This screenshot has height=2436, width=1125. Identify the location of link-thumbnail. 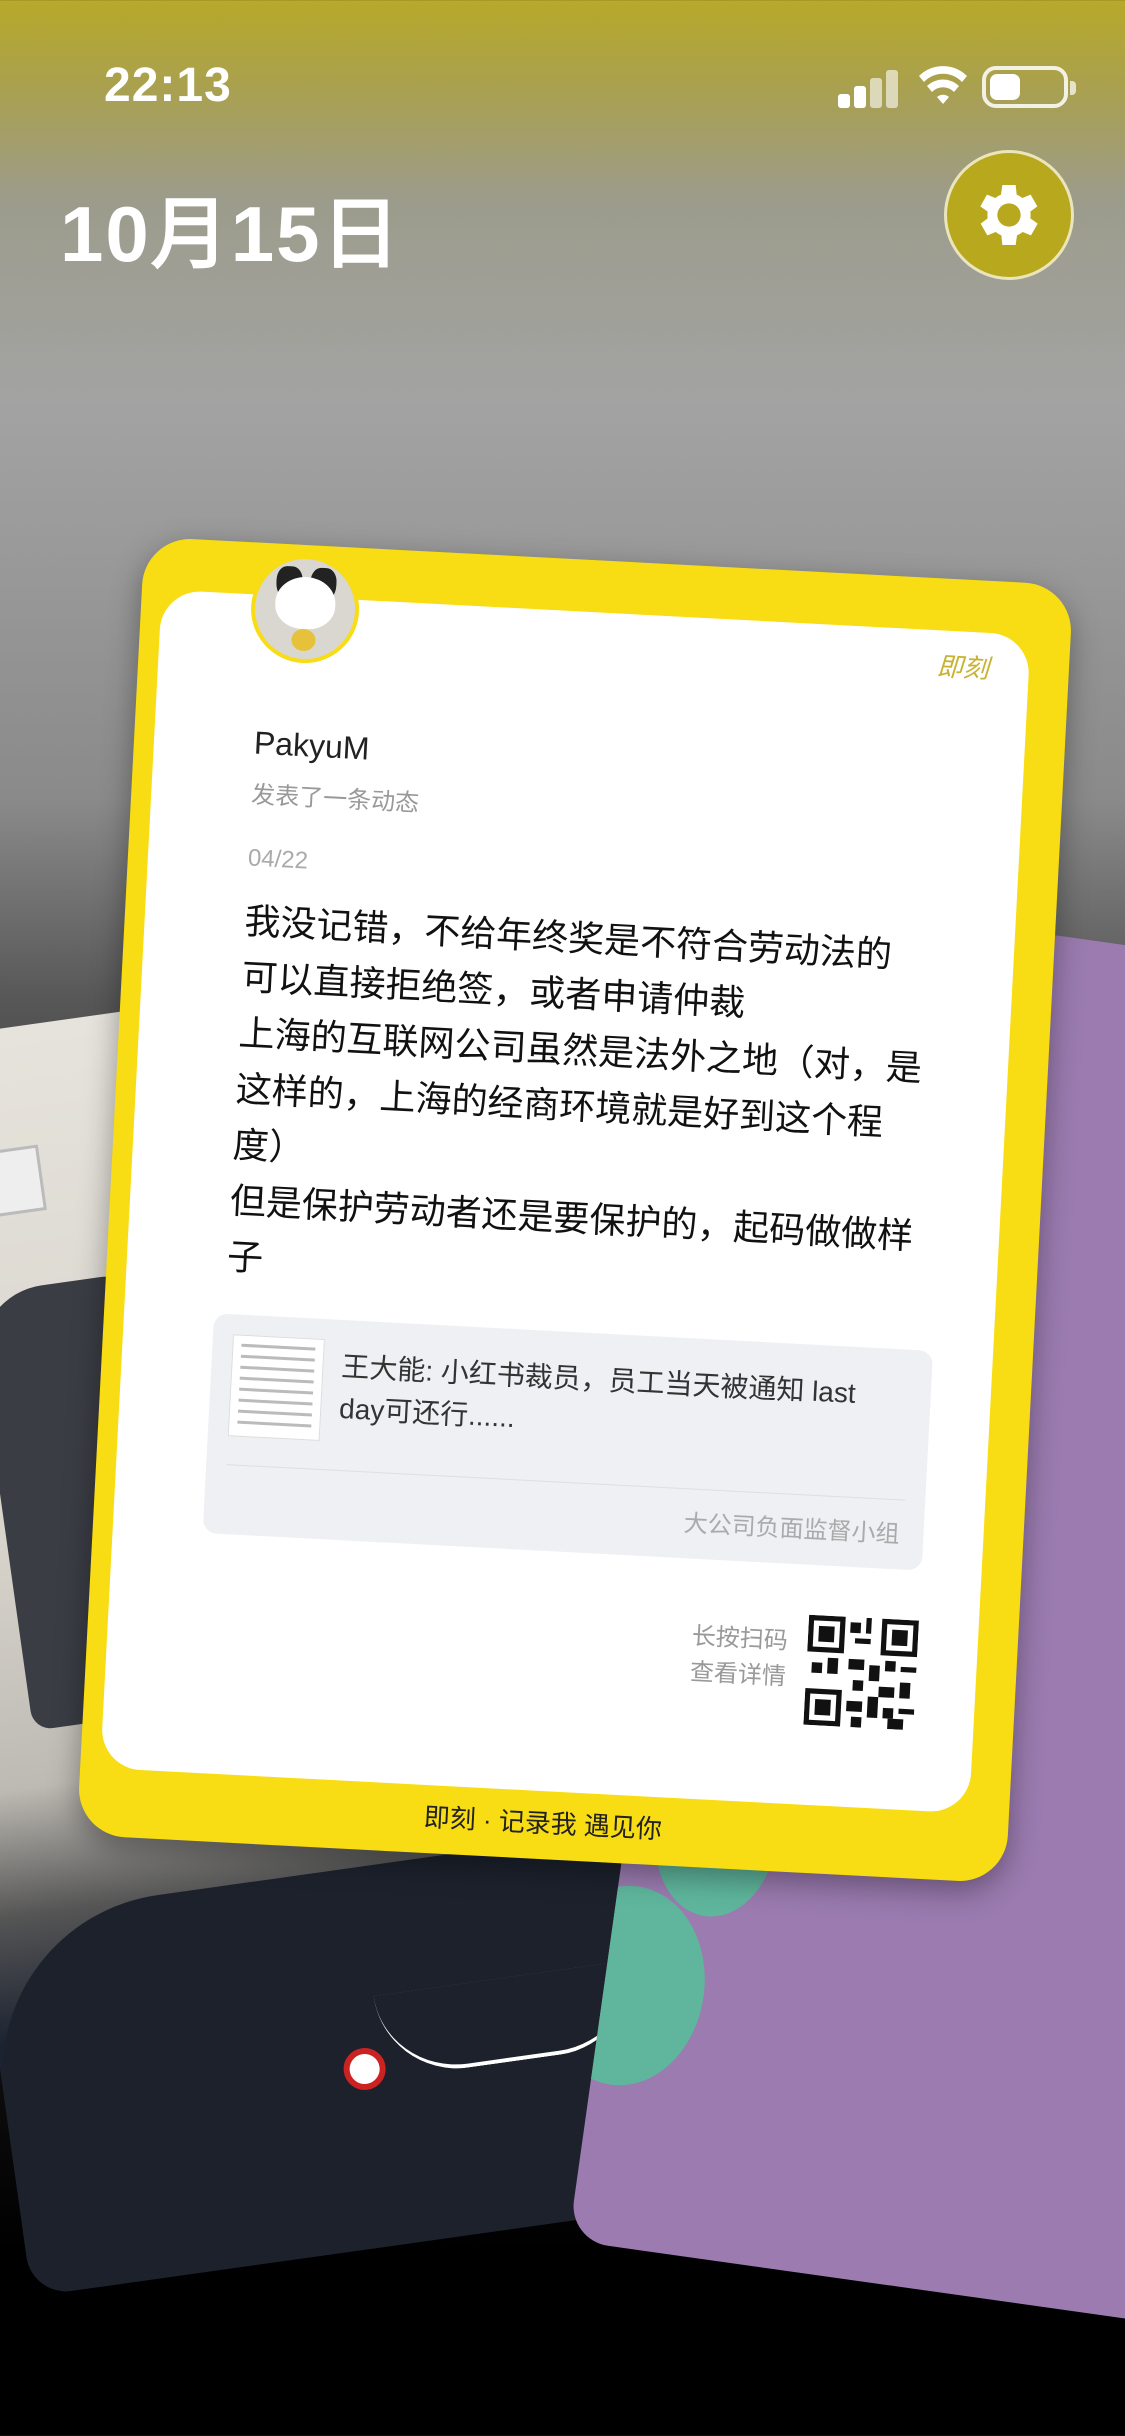
(276, 1387).